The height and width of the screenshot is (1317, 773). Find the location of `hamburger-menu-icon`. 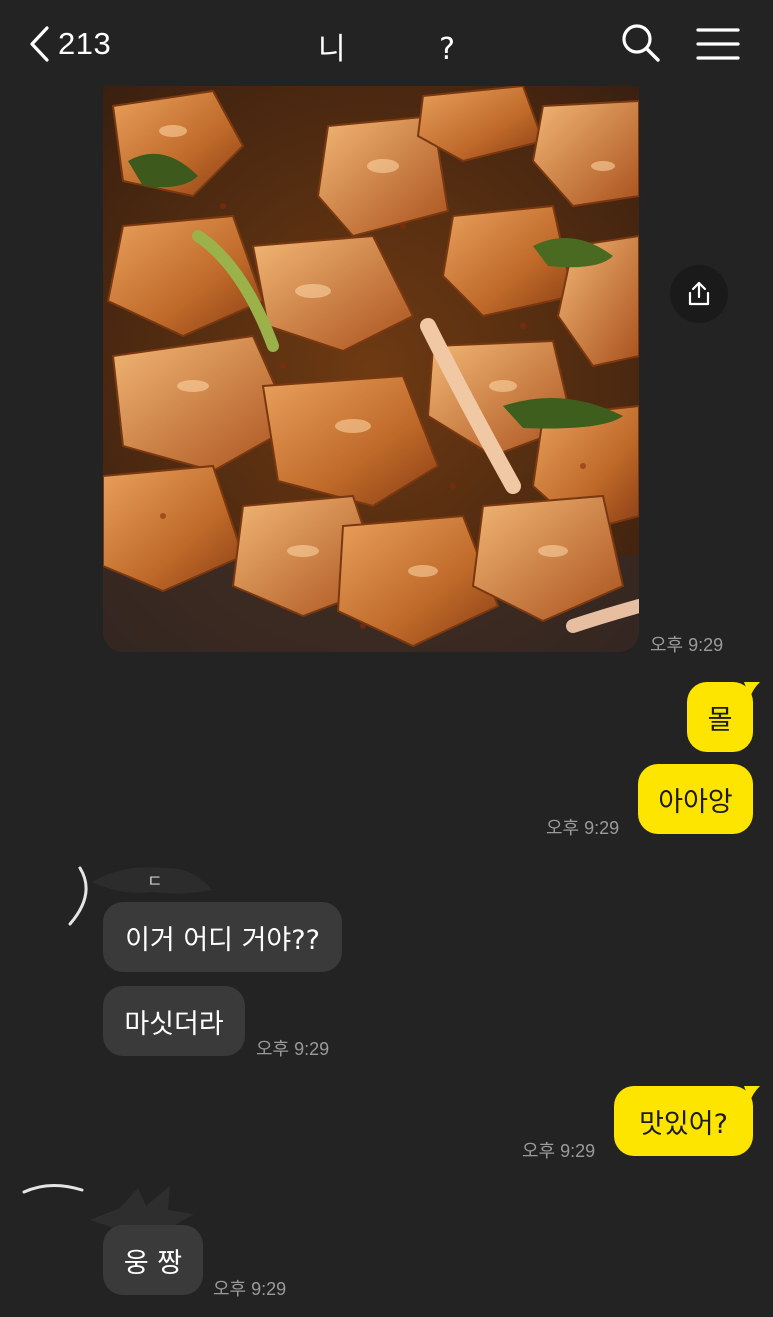

hamburger-menu-icon is located at coordinates (718, 44).